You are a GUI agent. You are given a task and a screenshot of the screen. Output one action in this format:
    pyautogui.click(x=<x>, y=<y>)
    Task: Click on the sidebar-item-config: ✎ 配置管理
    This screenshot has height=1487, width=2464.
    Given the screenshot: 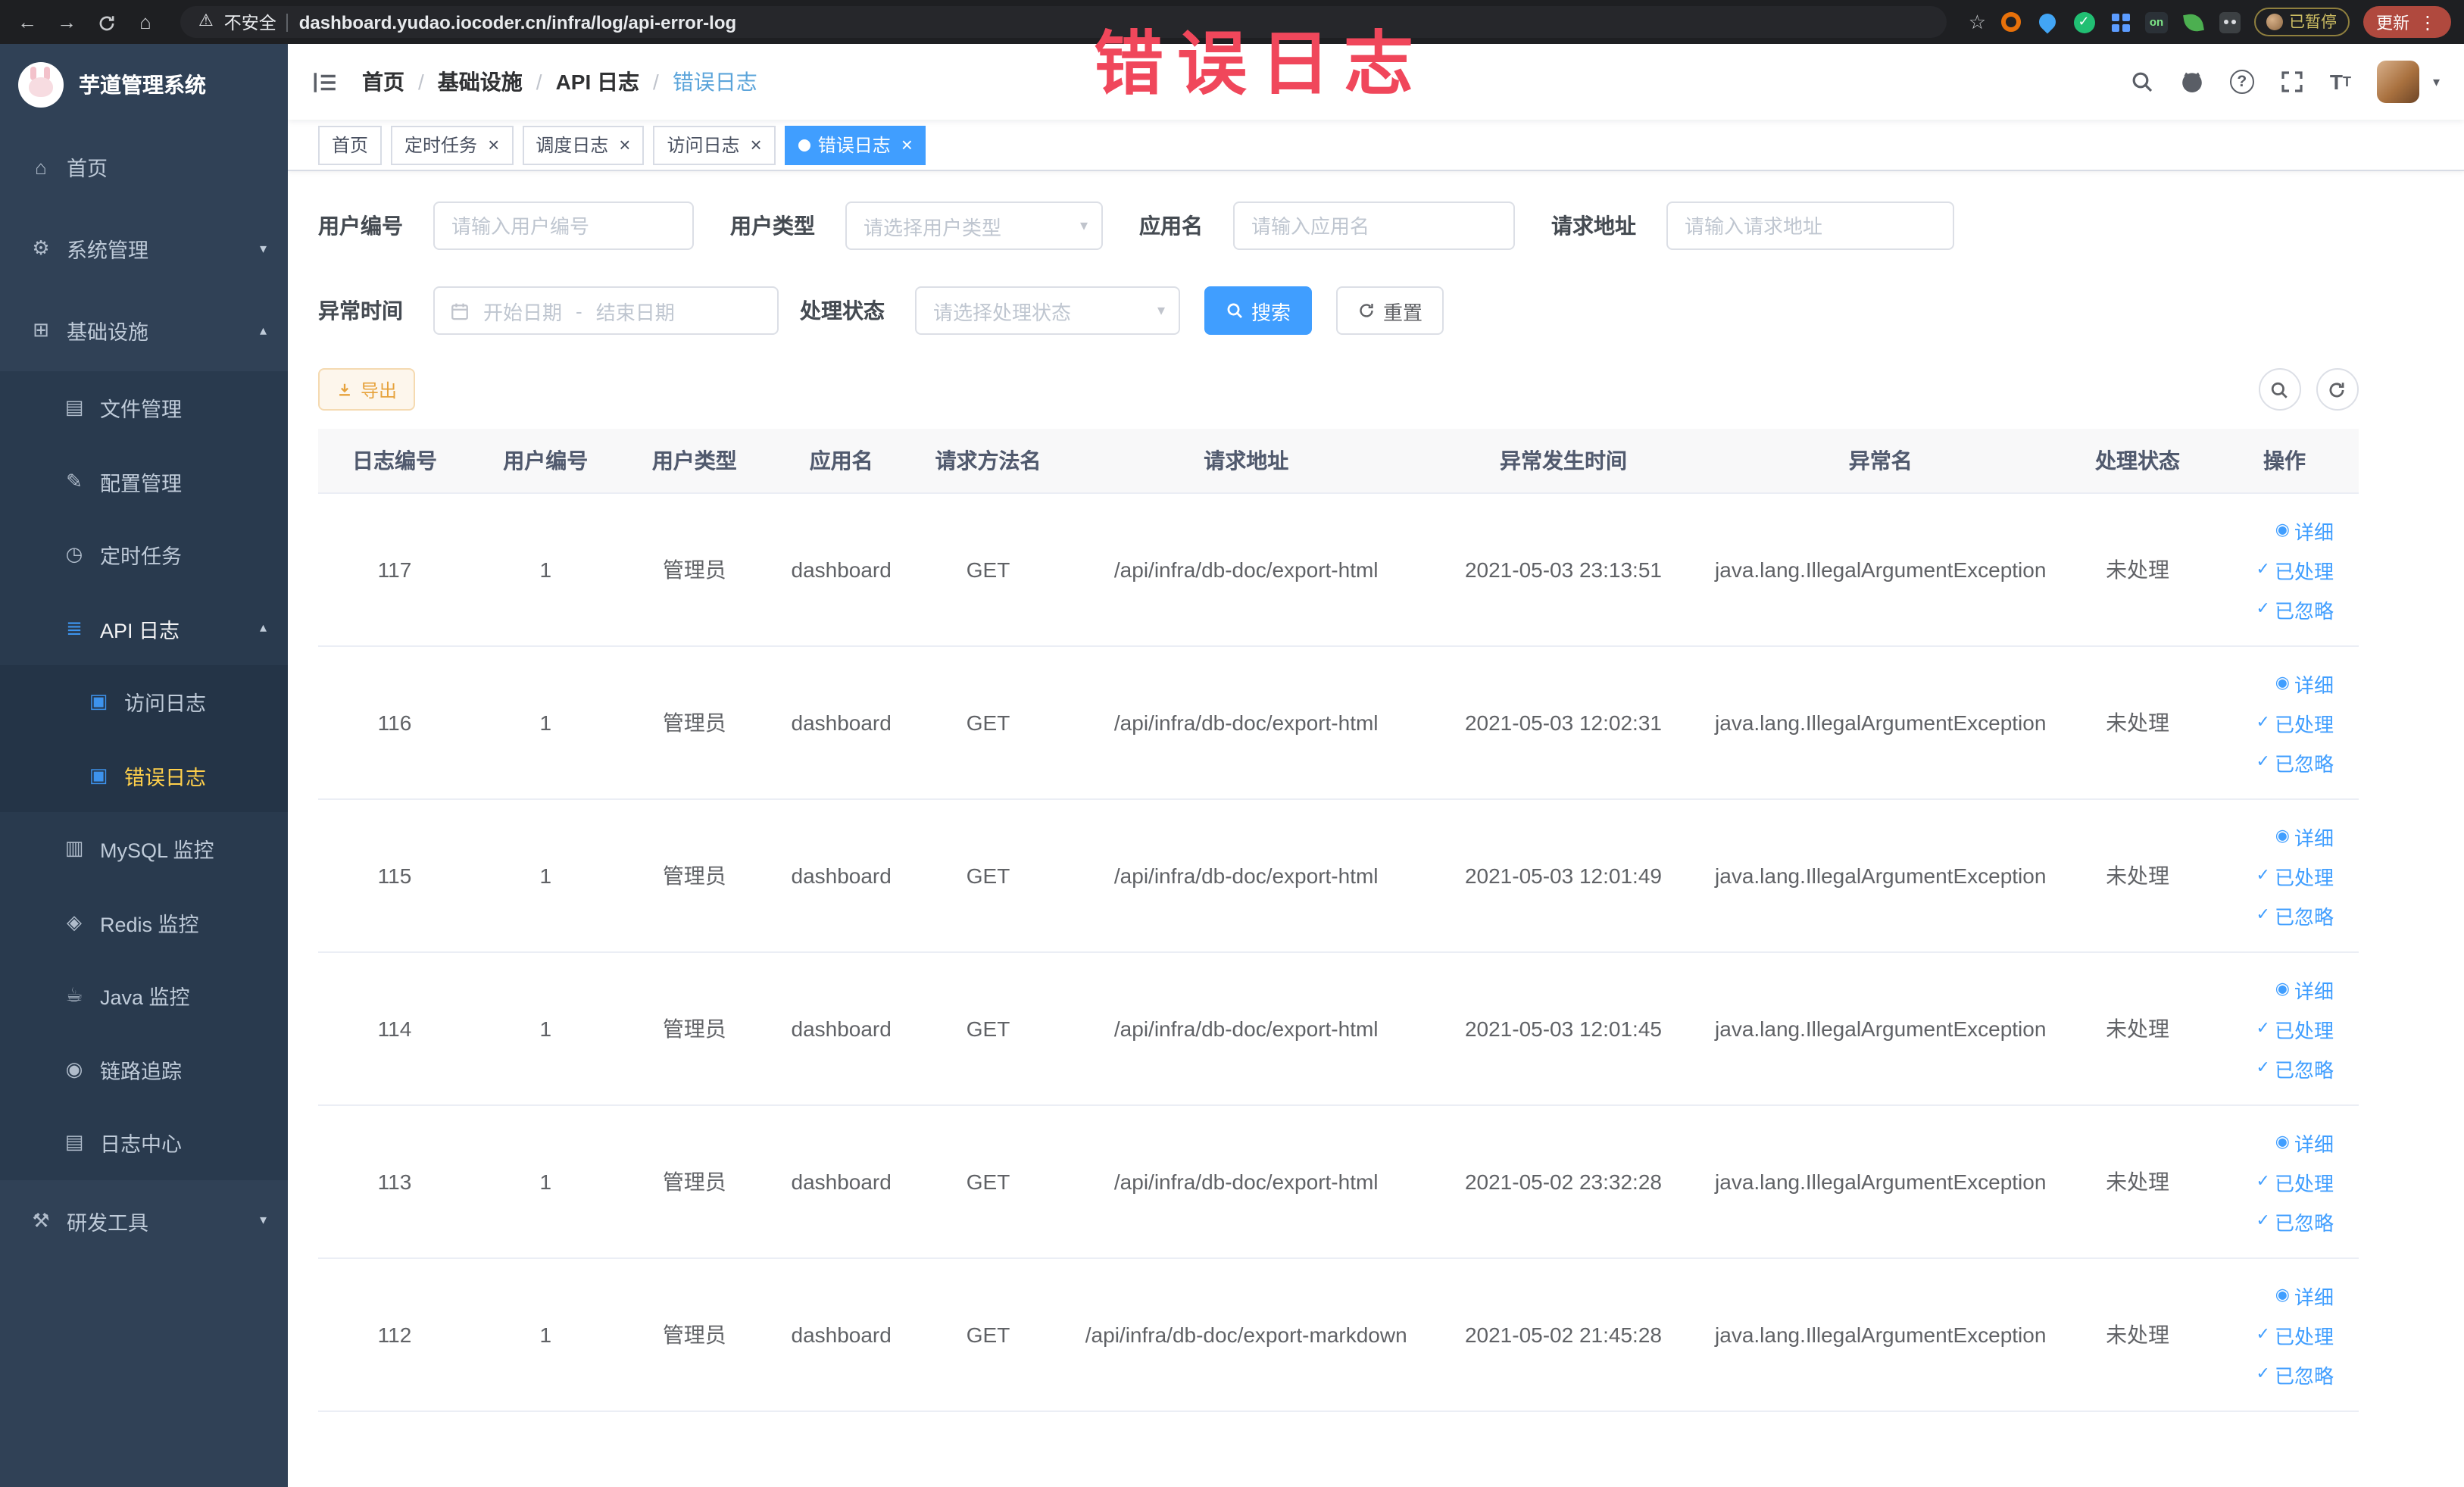 What is the action you would take?
    pyautogui.click(x=144, y=481)
    